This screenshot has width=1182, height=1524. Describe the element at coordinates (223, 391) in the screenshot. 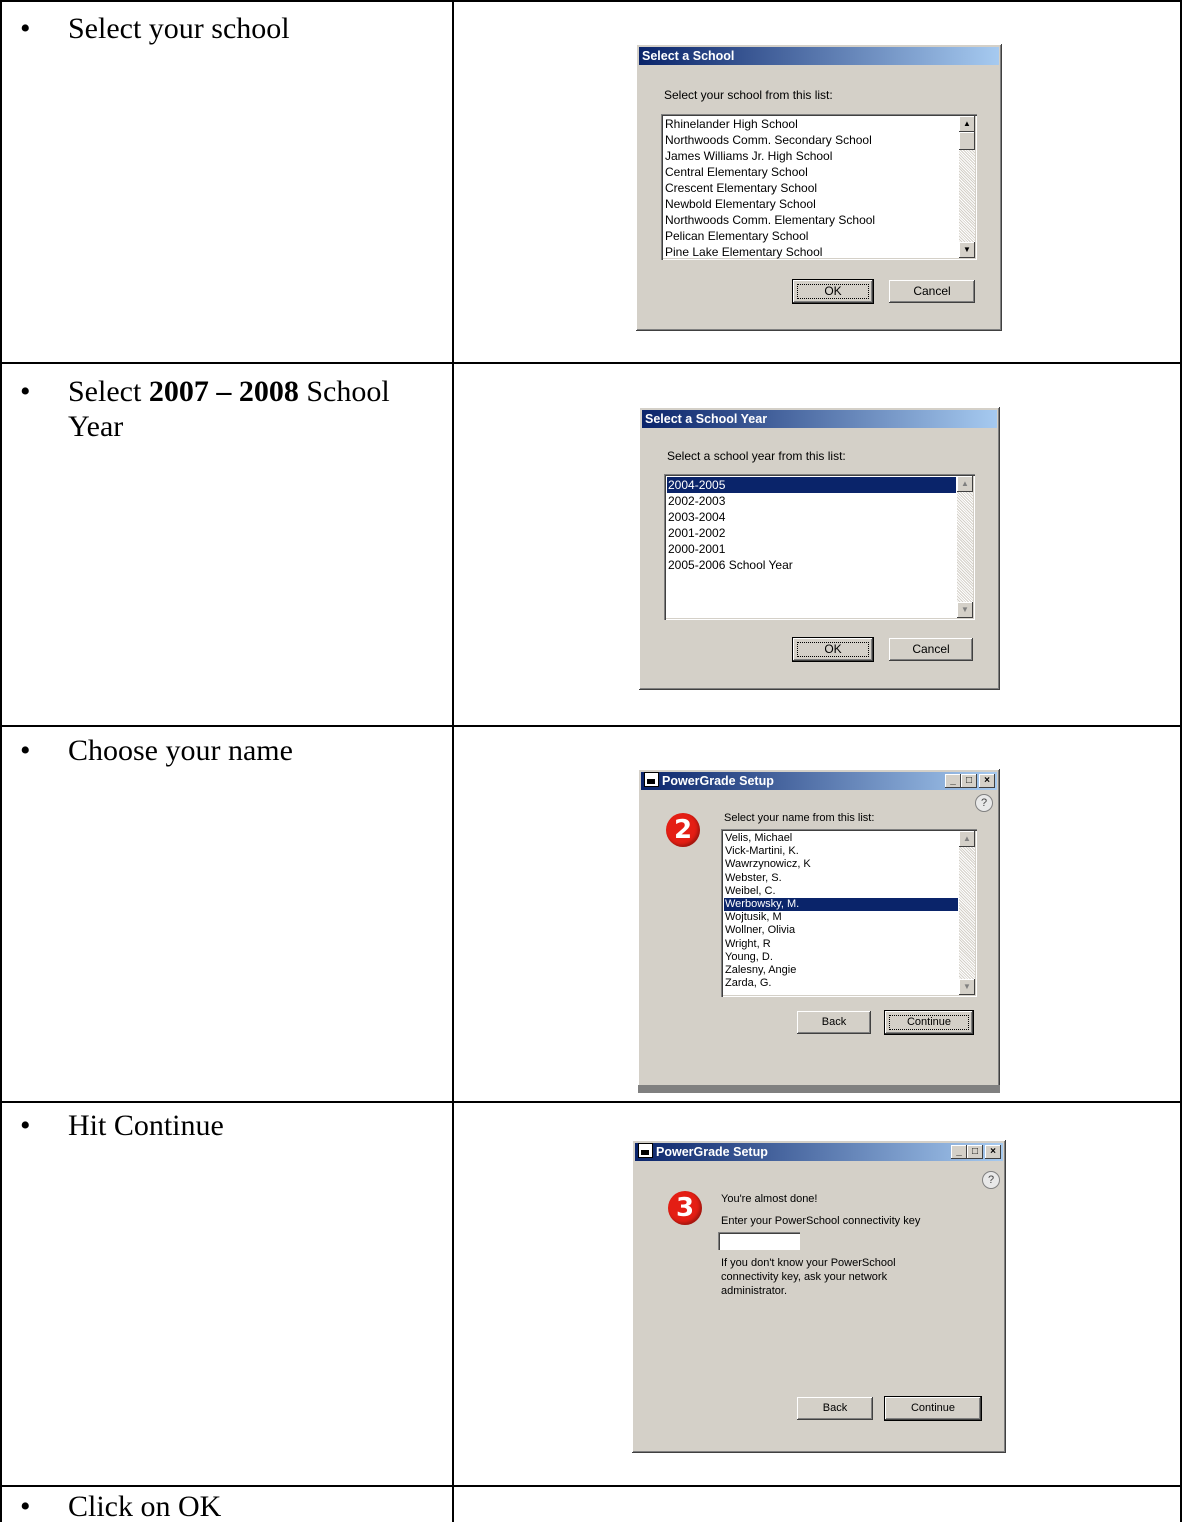

I see `step-year-bold: 2007 – 2008` at that location.